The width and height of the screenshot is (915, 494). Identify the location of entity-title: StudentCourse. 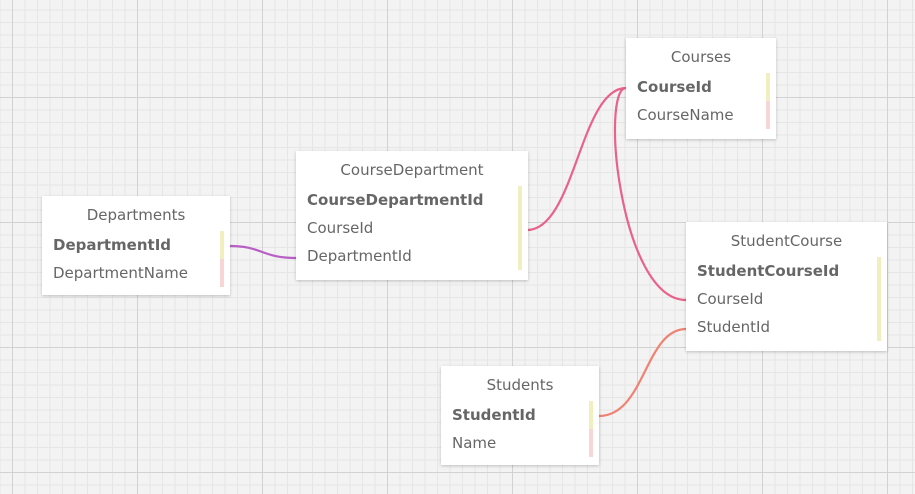
(786, 241).